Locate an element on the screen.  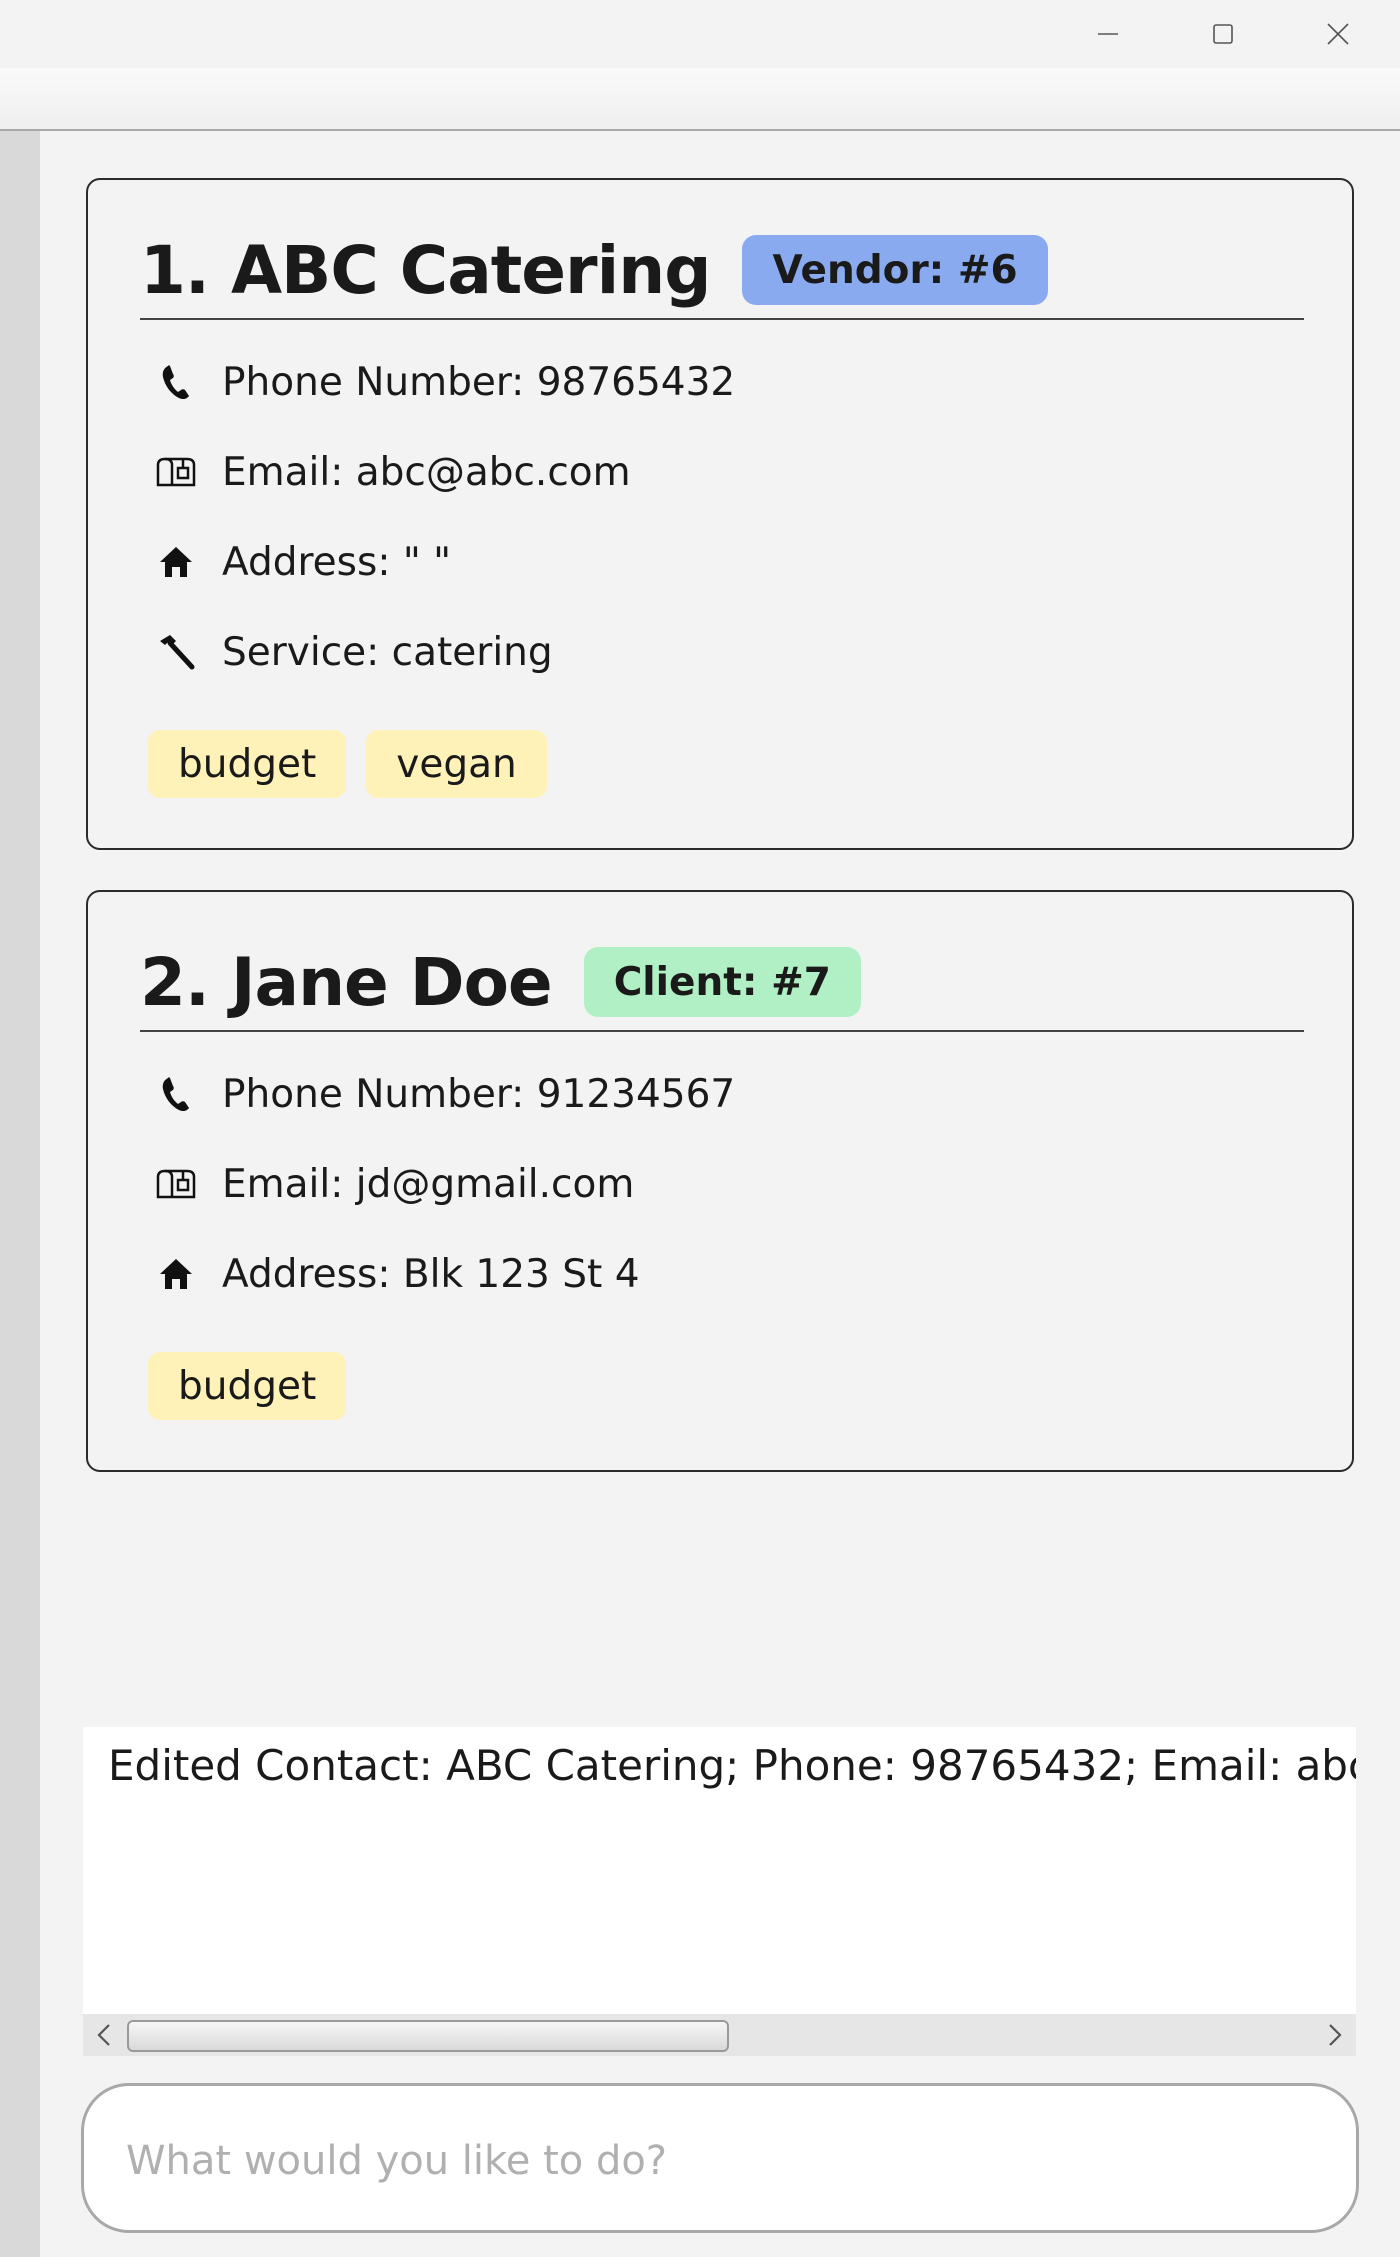
minimize-button is located at coordinates (1107, 34).